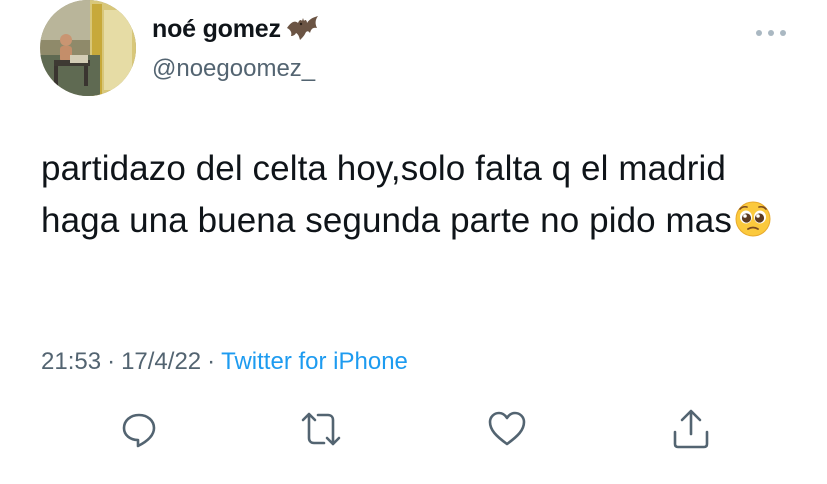 The width and height of the screenshot is (827, 484). I want to click on user-handle: @noegoomez_, so click(233, 69).